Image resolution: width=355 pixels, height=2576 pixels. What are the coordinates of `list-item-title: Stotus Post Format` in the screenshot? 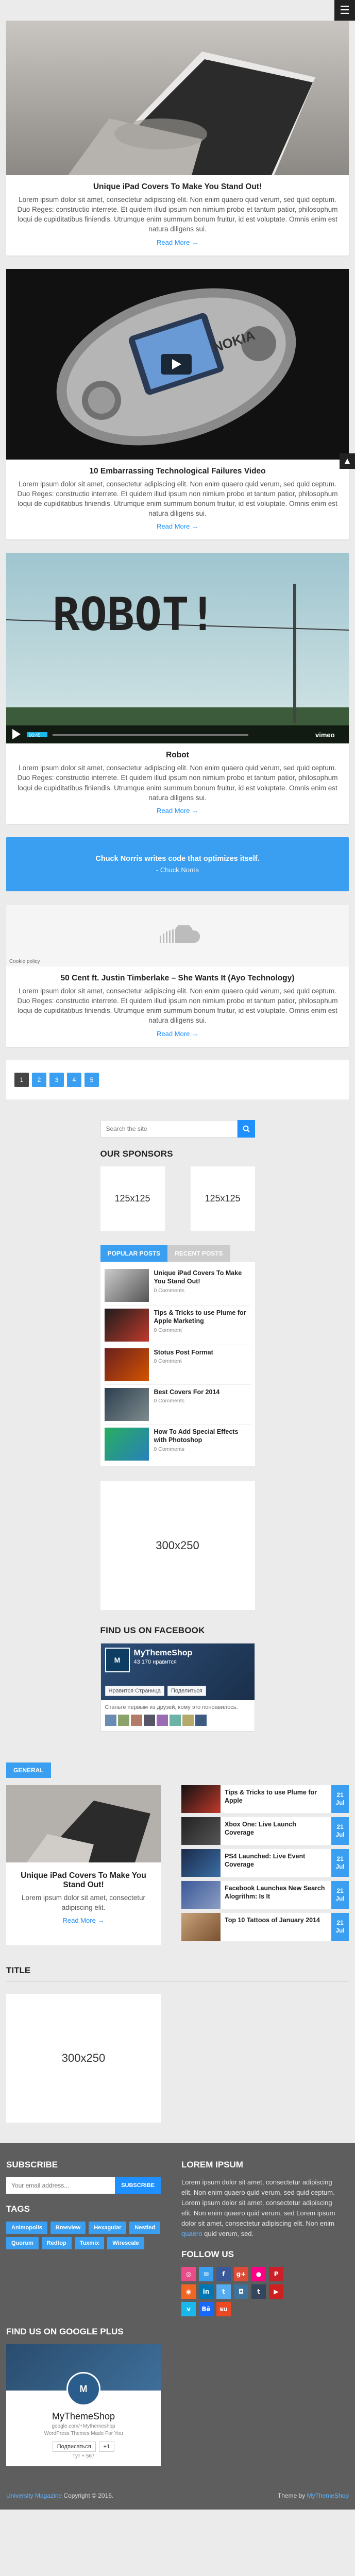 It's located at (183, 1352).